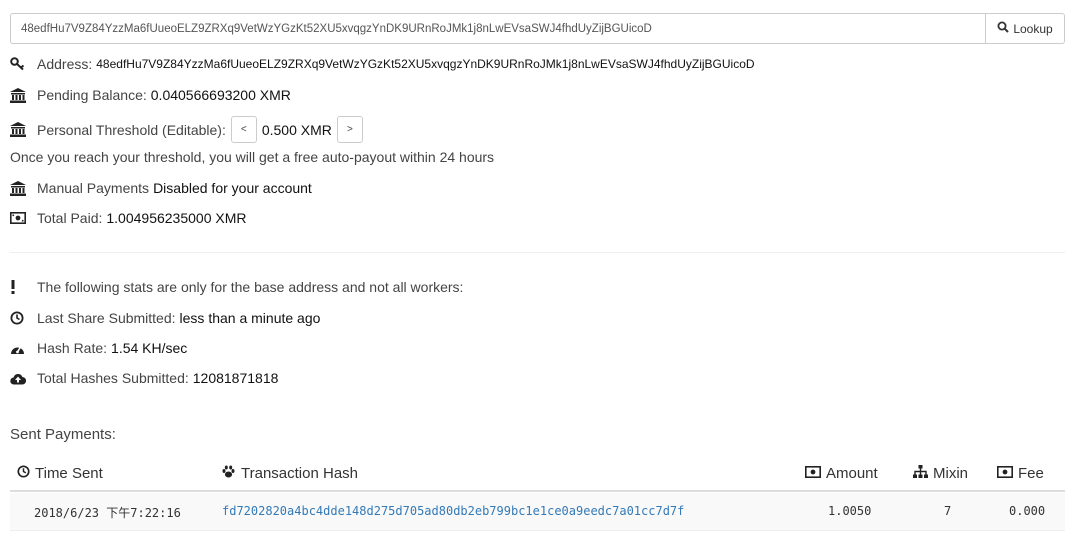  I want to click on exclamation-icon, so click(19, 287).